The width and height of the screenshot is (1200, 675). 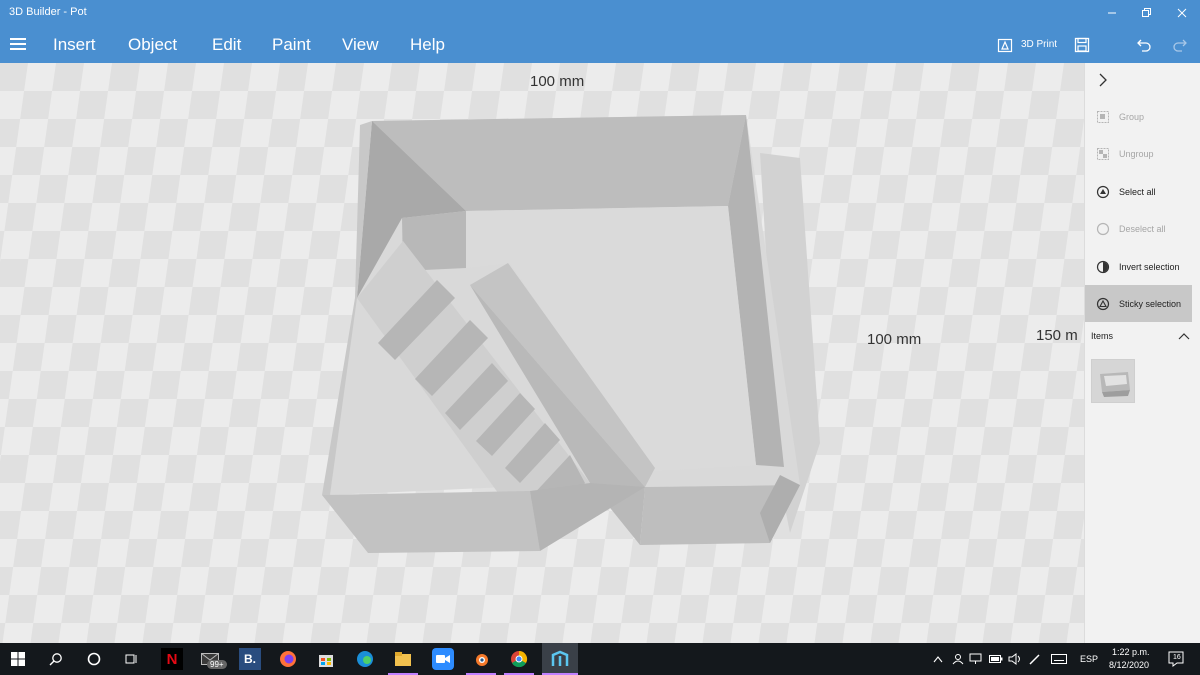 I want to click on firefox-icon, so click(x=288, y=659).